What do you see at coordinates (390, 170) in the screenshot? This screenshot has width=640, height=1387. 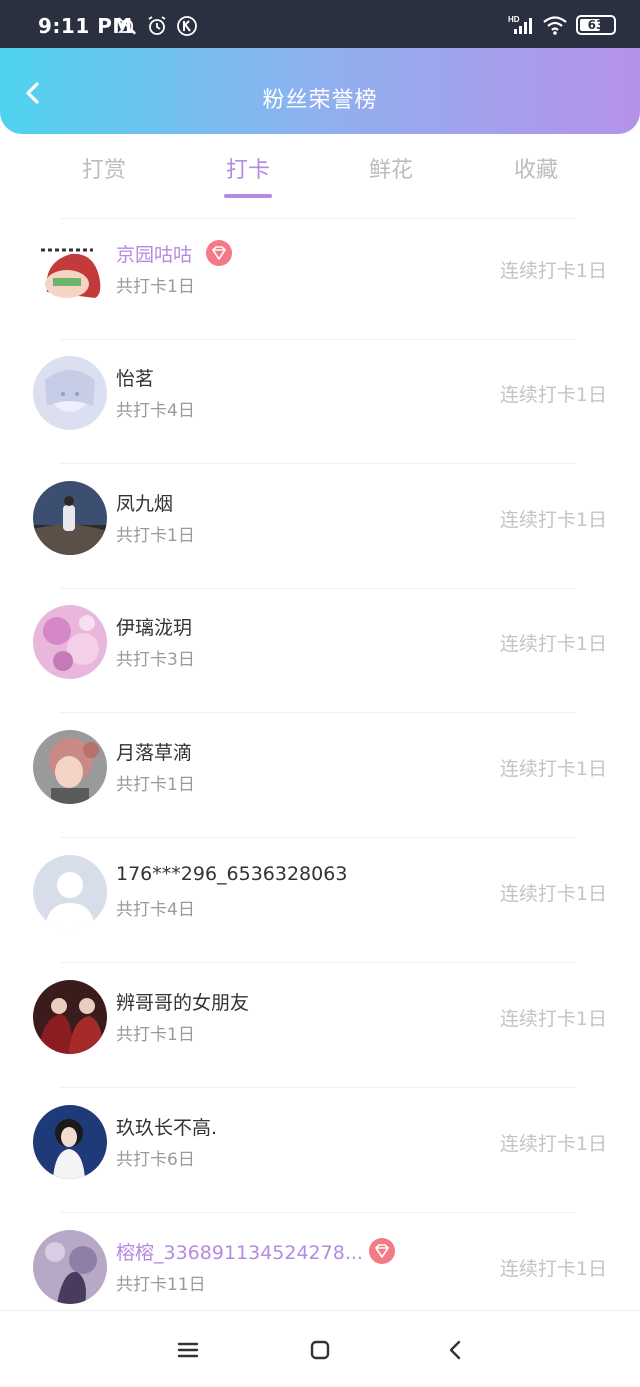 I see `tab-label: 鲜花` at bounding box center [390, 170].